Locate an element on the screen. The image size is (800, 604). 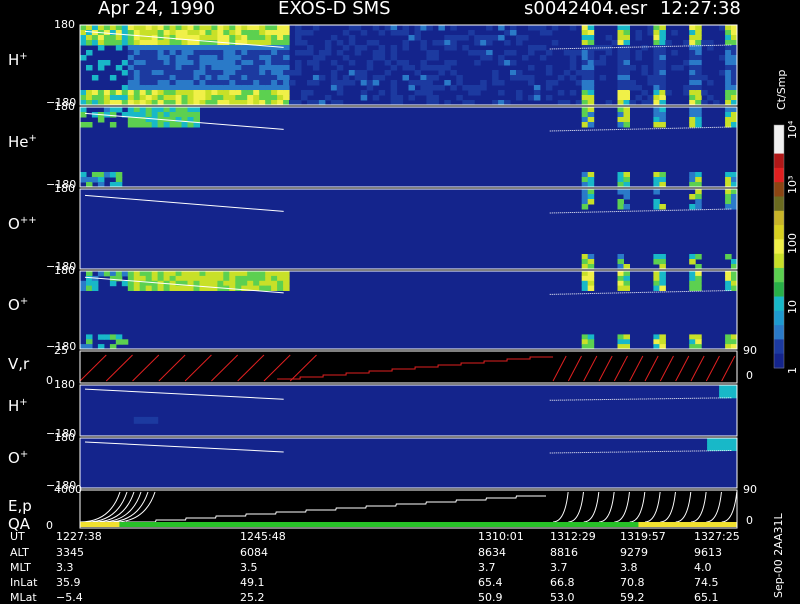
ephemeris-row-label: UT is located at coordinates (17, 536).